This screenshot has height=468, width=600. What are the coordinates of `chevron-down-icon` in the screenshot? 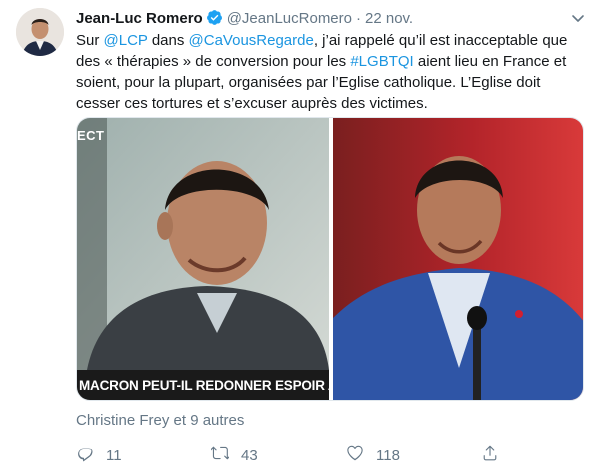 It's located at (578, 20).